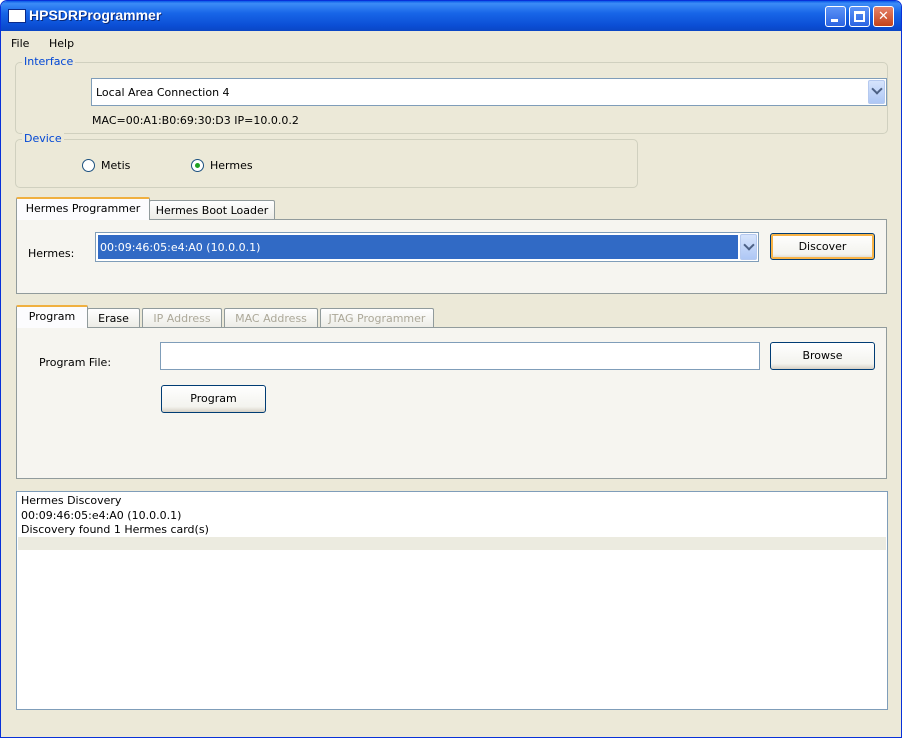 This screenshot has height=738, width=902. I want to click on close-button: ✕, so click(883, 16).